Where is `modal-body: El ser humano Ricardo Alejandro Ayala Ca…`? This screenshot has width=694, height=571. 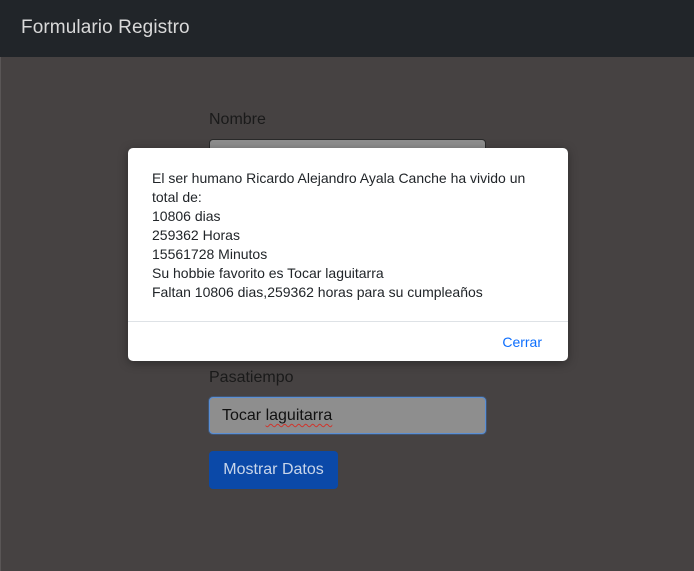
modal-body: El ser humano Ricardo Alejandro Ayala Ca… is located at coordinates (352, 235).